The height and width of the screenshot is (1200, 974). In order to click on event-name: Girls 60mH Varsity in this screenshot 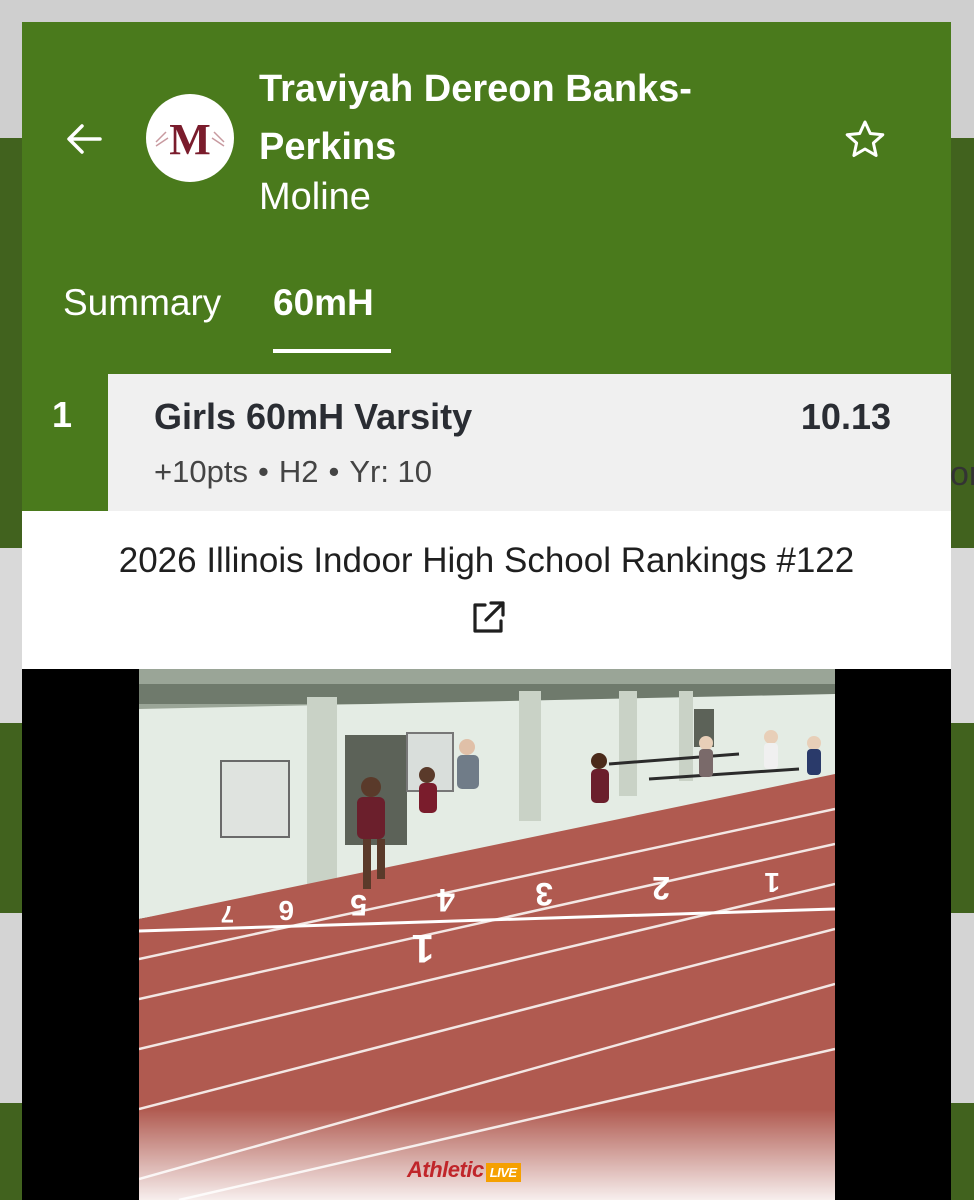, I will do `click(313, 416)`.